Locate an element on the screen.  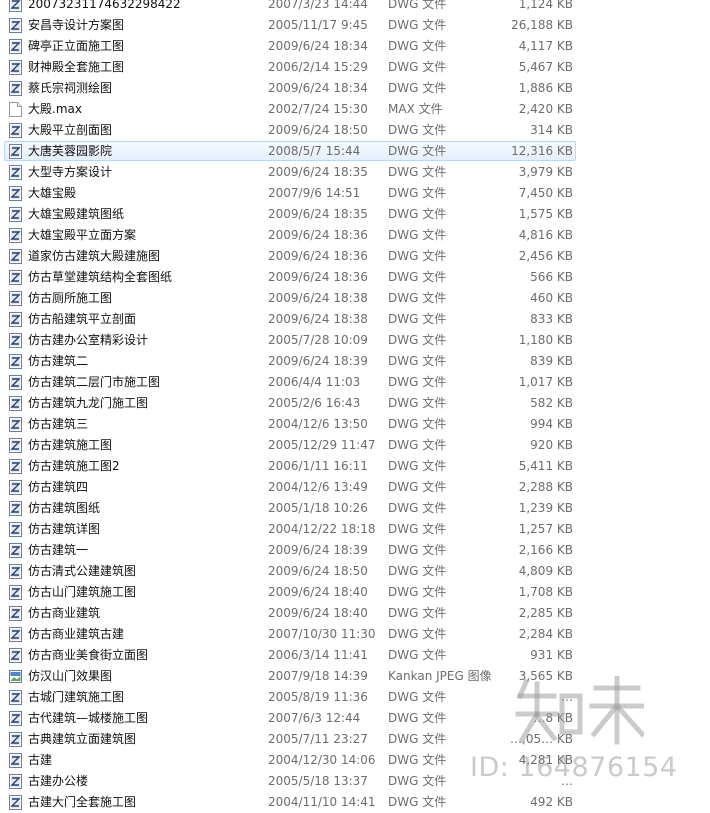
file-row: 财神殿全套施工图 2006/2/14 15:29 DWG 文件 5,467 KB is located at coordinates (355, 67).